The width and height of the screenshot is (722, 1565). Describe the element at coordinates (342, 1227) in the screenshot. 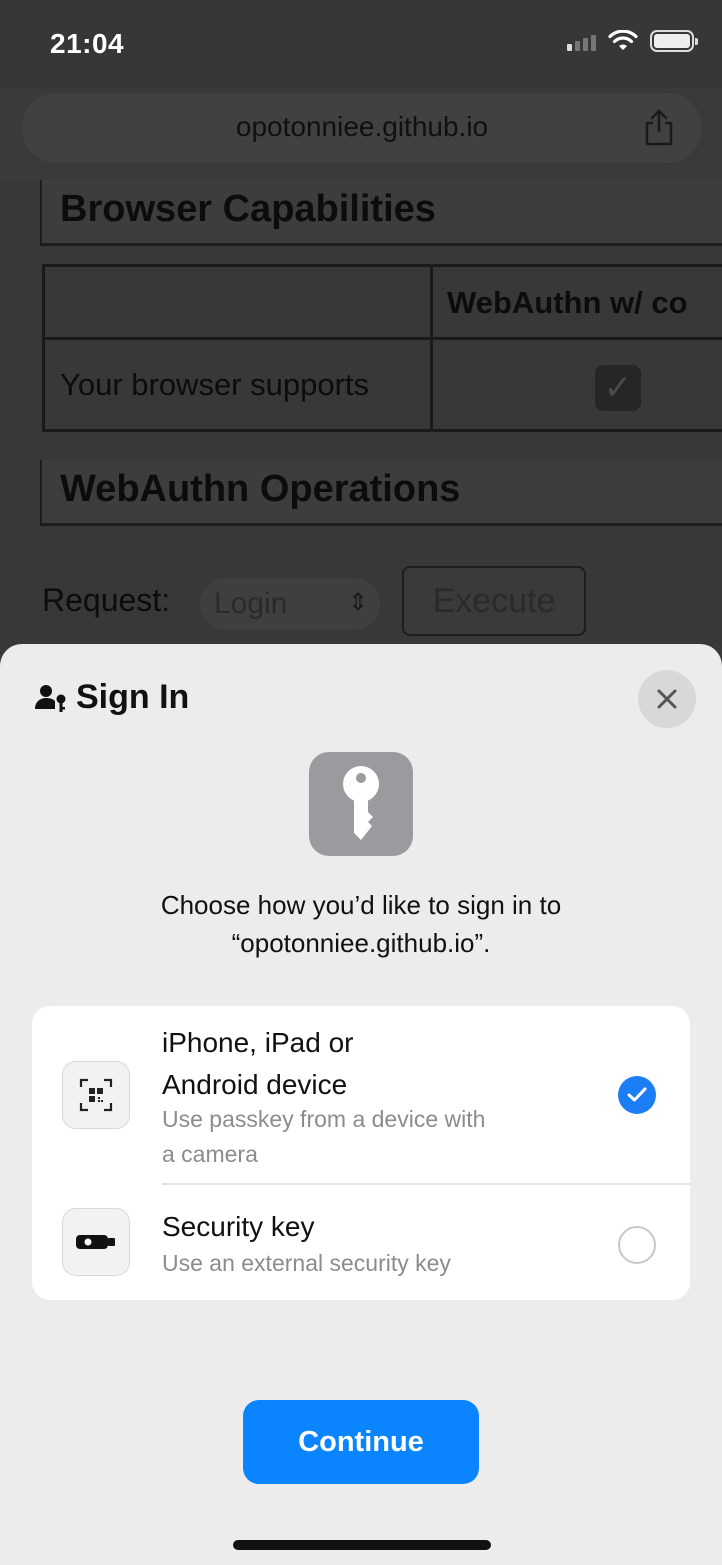

I see `option-title: Security key` at that location.